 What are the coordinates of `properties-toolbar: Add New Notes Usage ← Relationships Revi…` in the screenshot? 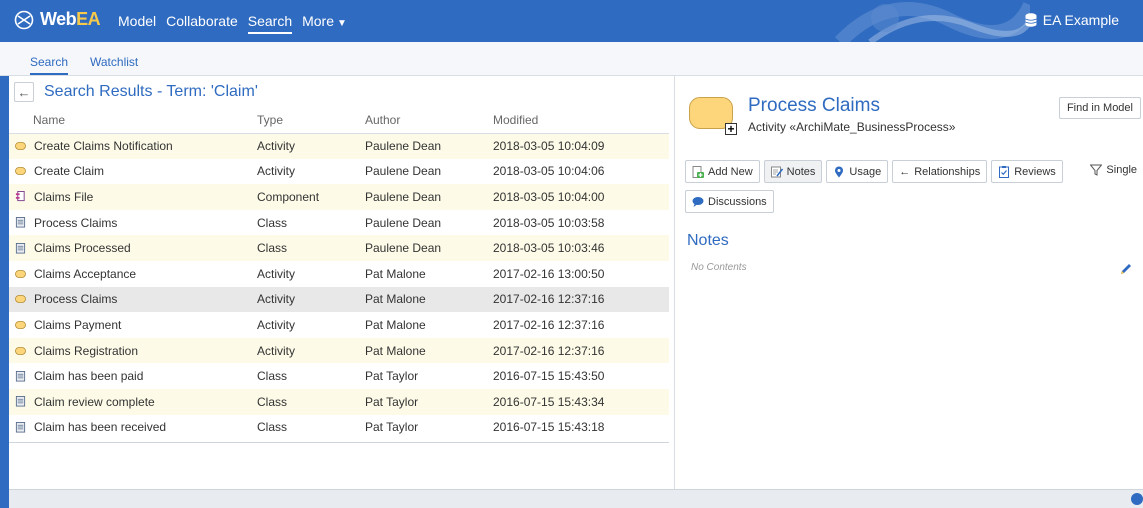 It's located at (874, 171).